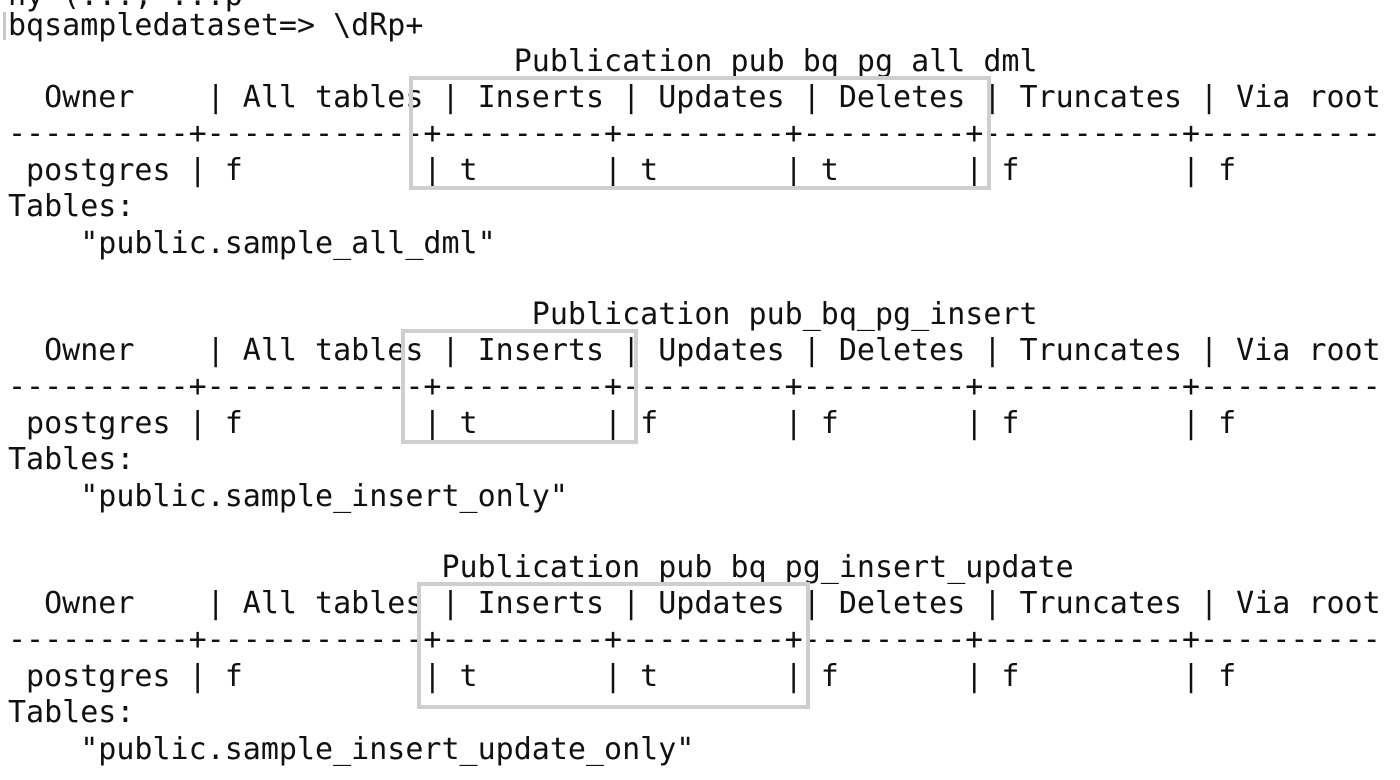  Describe the element at coordinates (288, 496) in the screenshot. I see `table-name: "public.sample_insert_only"` at that location.